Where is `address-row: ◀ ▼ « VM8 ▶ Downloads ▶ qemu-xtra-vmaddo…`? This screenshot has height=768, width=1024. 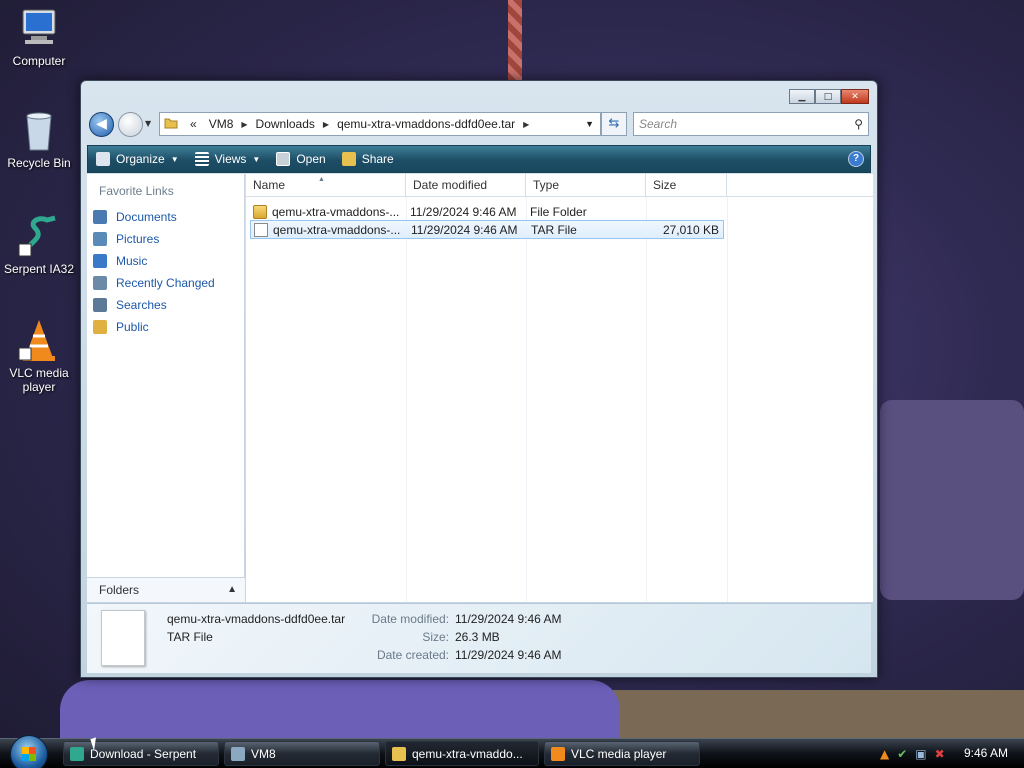
address-row: ◀ ▼ « VM8 ▶ Downloads ▶ qemu-xtra-vmaddo… is located at coordinates (479, 124).